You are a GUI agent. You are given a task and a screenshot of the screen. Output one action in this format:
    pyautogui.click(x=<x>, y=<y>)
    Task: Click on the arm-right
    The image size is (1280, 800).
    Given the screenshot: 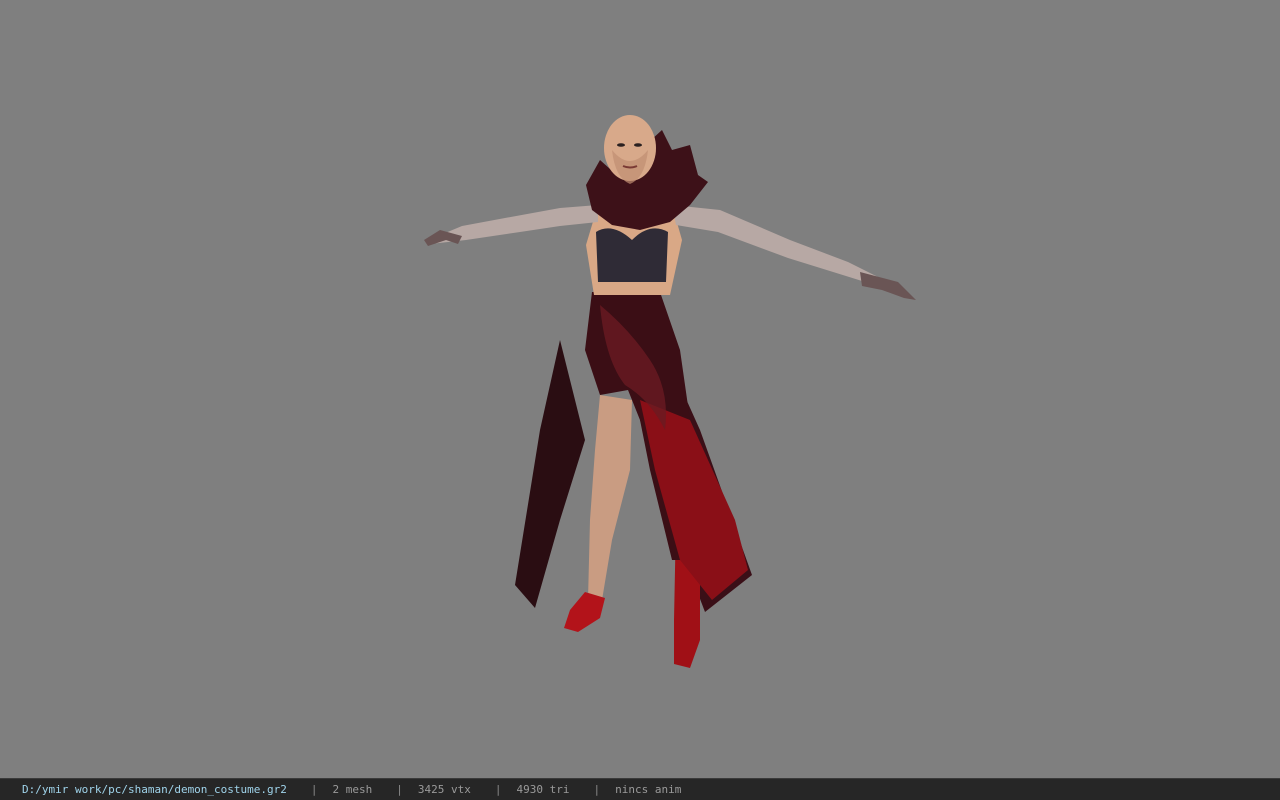 What is the action you would take?
    pyautogui.click(x=776, y=245)
    